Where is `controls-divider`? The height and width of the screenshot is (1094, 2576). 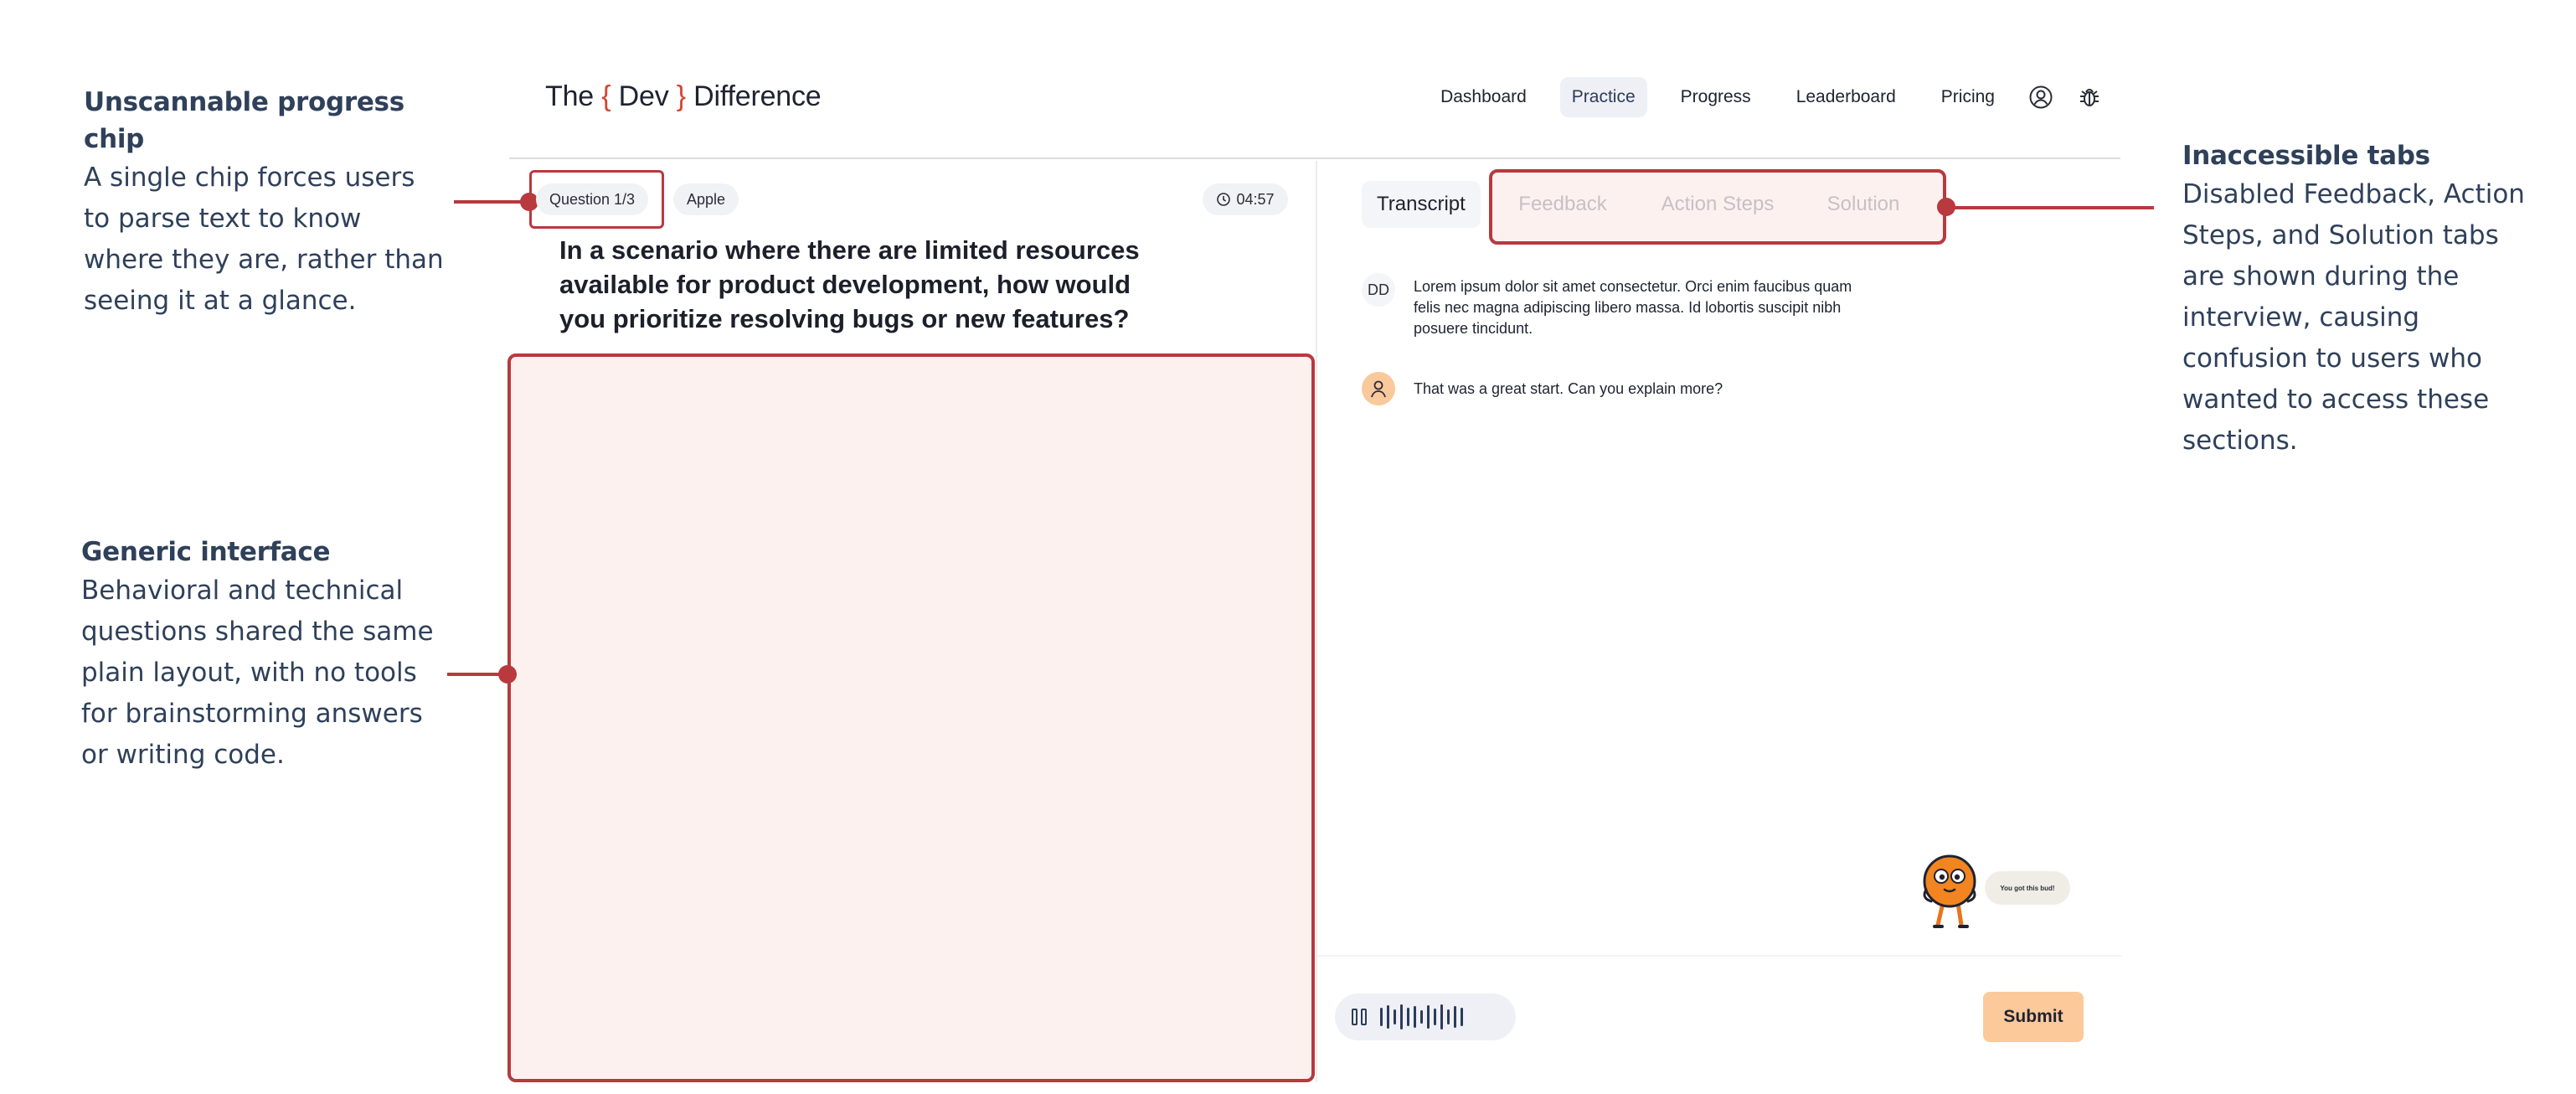 controls-divider is located at coordinates (1719, 956).